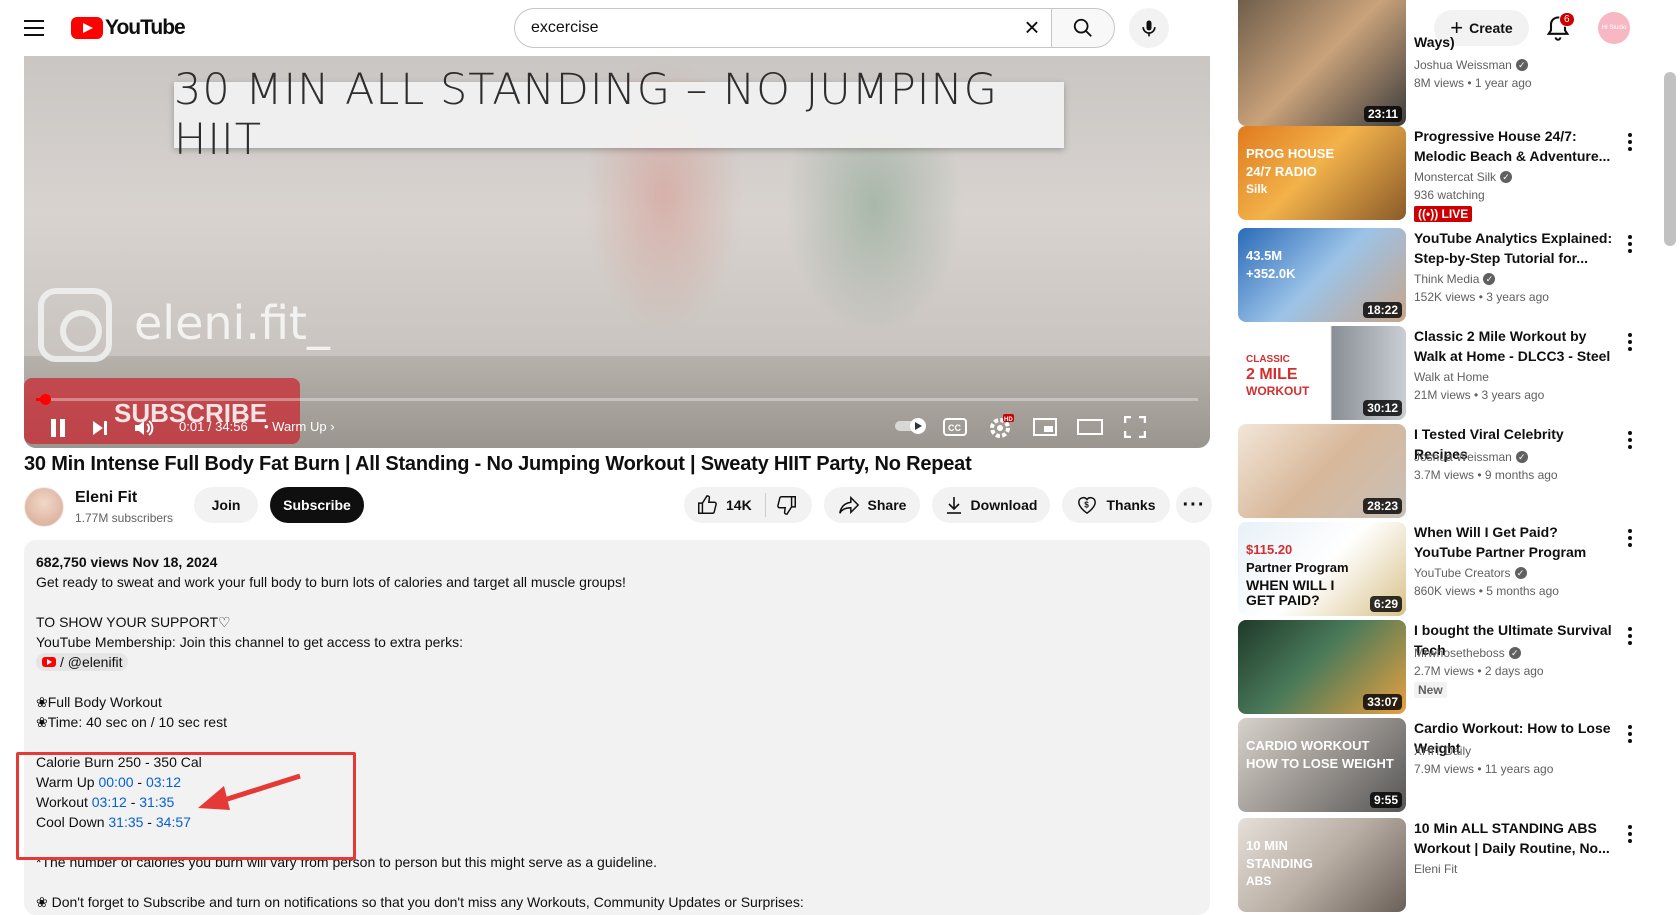 The height and width of the screenshot is (915, 1680). I want to click on related-video-channel: Think Media✓, so click(1454, 279).